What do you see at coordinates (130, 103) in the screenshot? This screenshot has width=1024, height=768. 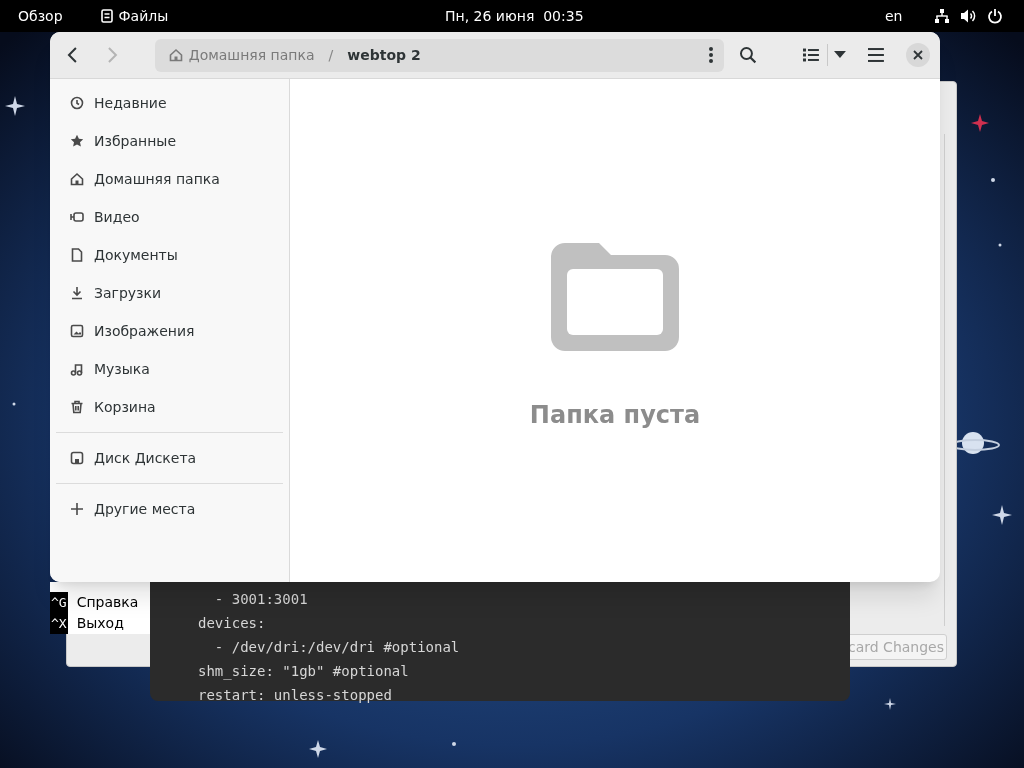 I see `sidebar-item: Недавние` at bounding box center [130, 103].